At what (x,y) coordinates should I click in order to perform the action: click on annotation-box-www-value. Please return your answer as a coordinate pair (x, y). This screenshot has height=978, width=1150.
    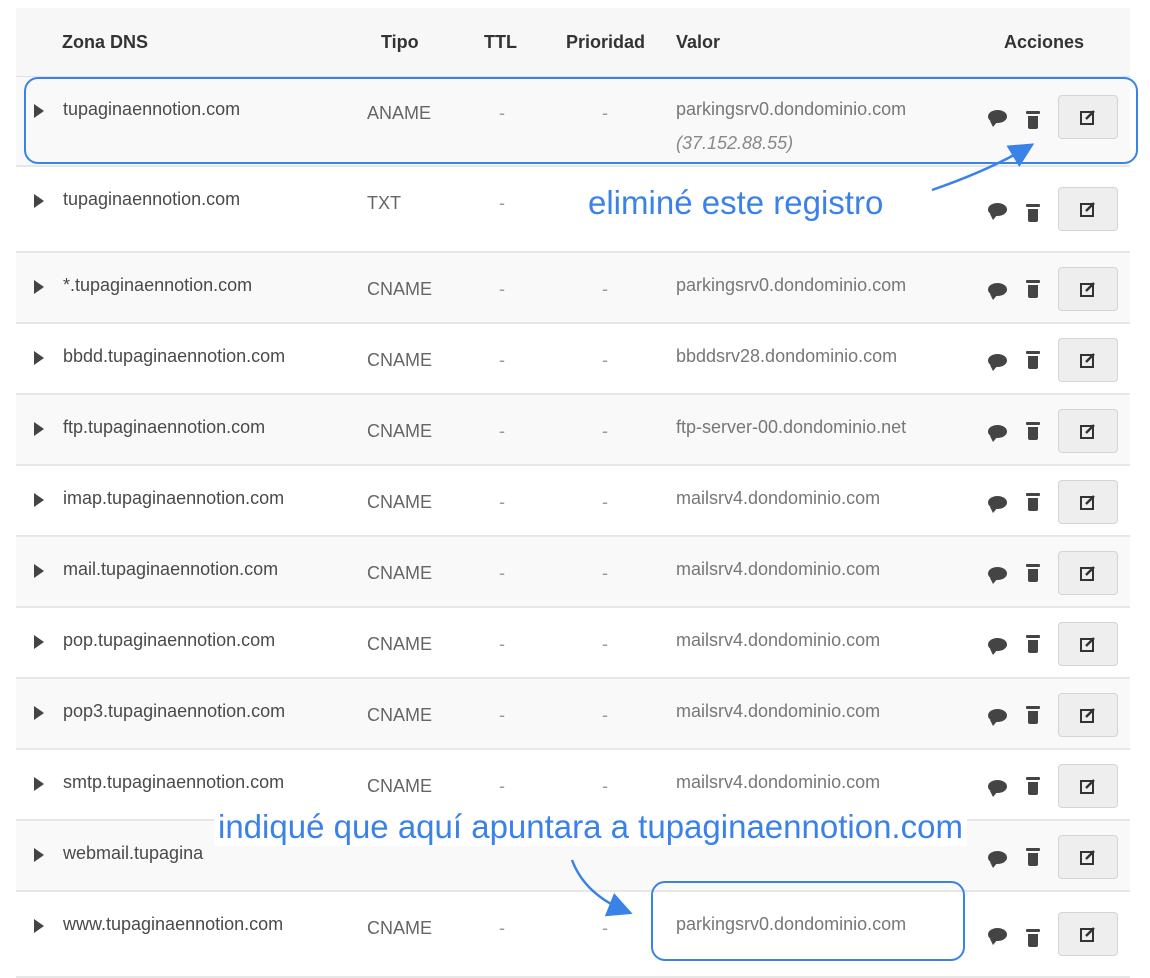
    Looking at the image, I should click on (808, 921).